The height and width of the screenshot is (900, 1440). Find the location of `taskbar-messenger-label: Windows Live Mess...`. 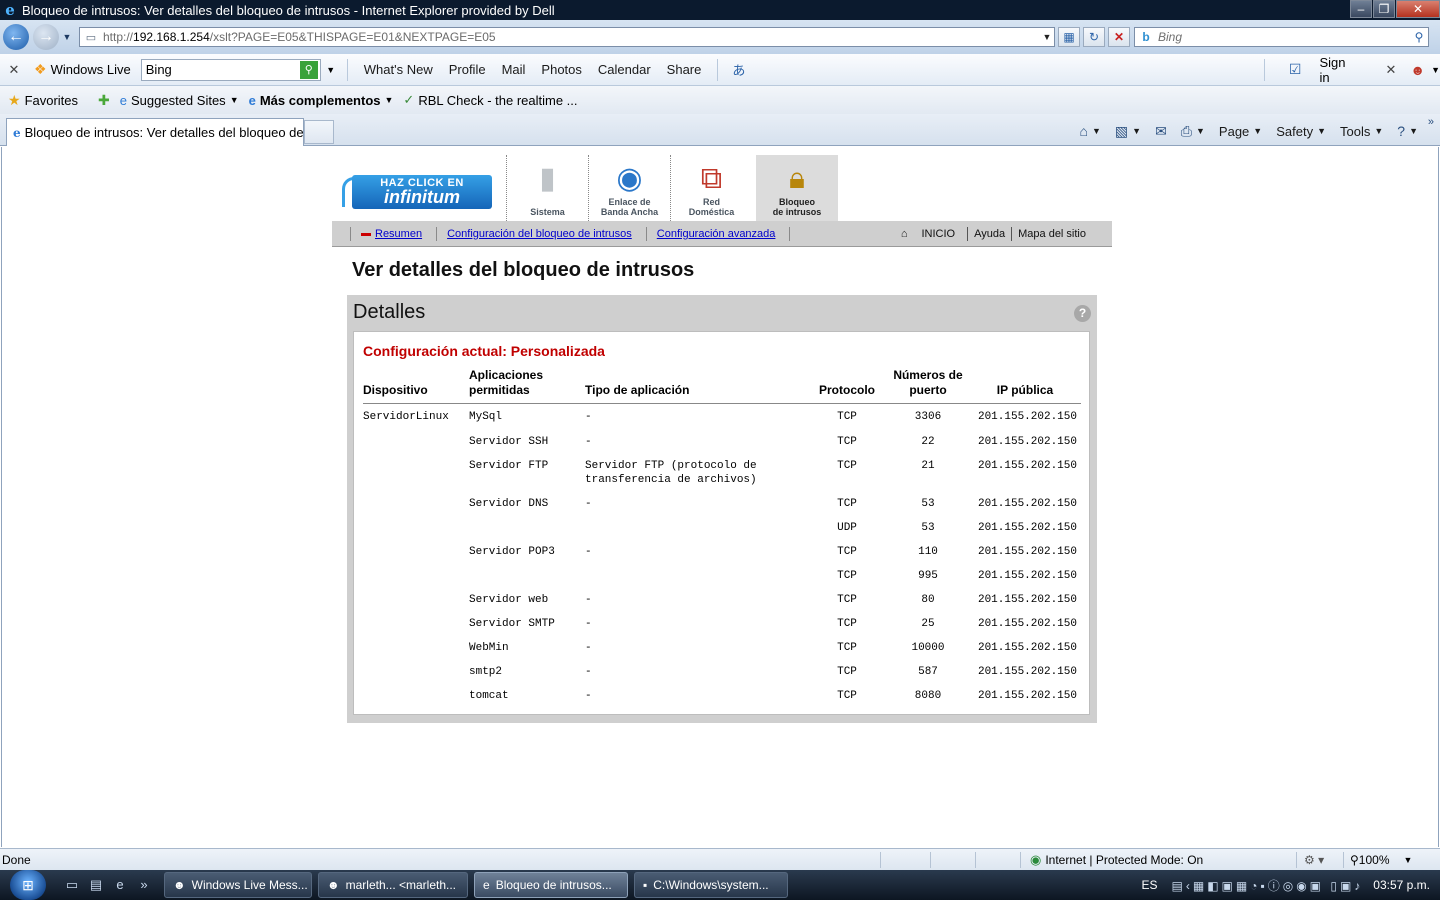

taskbar-messenger-label: Windows Live Mess... is located at coordinates (249, 885).